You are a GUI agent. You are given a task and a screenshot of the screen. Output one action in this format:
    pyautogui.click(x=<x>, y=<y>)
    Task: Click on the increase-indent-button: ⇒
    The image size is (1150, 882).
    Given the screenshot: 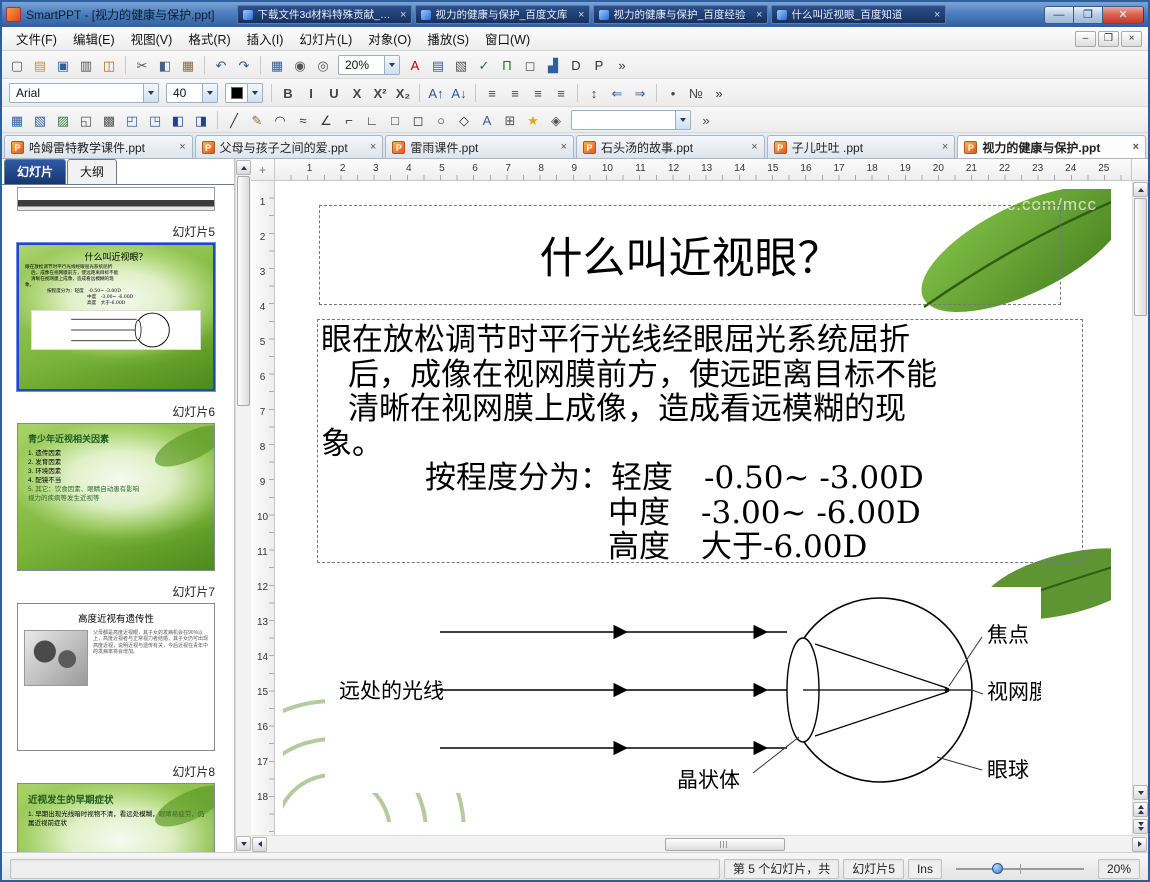 What is the action you would take?
    pyautogui.click(x=640, y=93)
    